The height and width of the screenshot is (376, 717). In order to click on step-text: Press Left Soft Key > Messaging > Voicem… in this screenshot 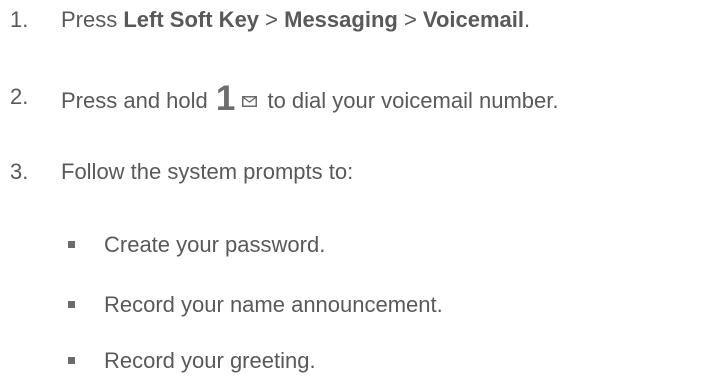, I will do `click(295, 20)`.